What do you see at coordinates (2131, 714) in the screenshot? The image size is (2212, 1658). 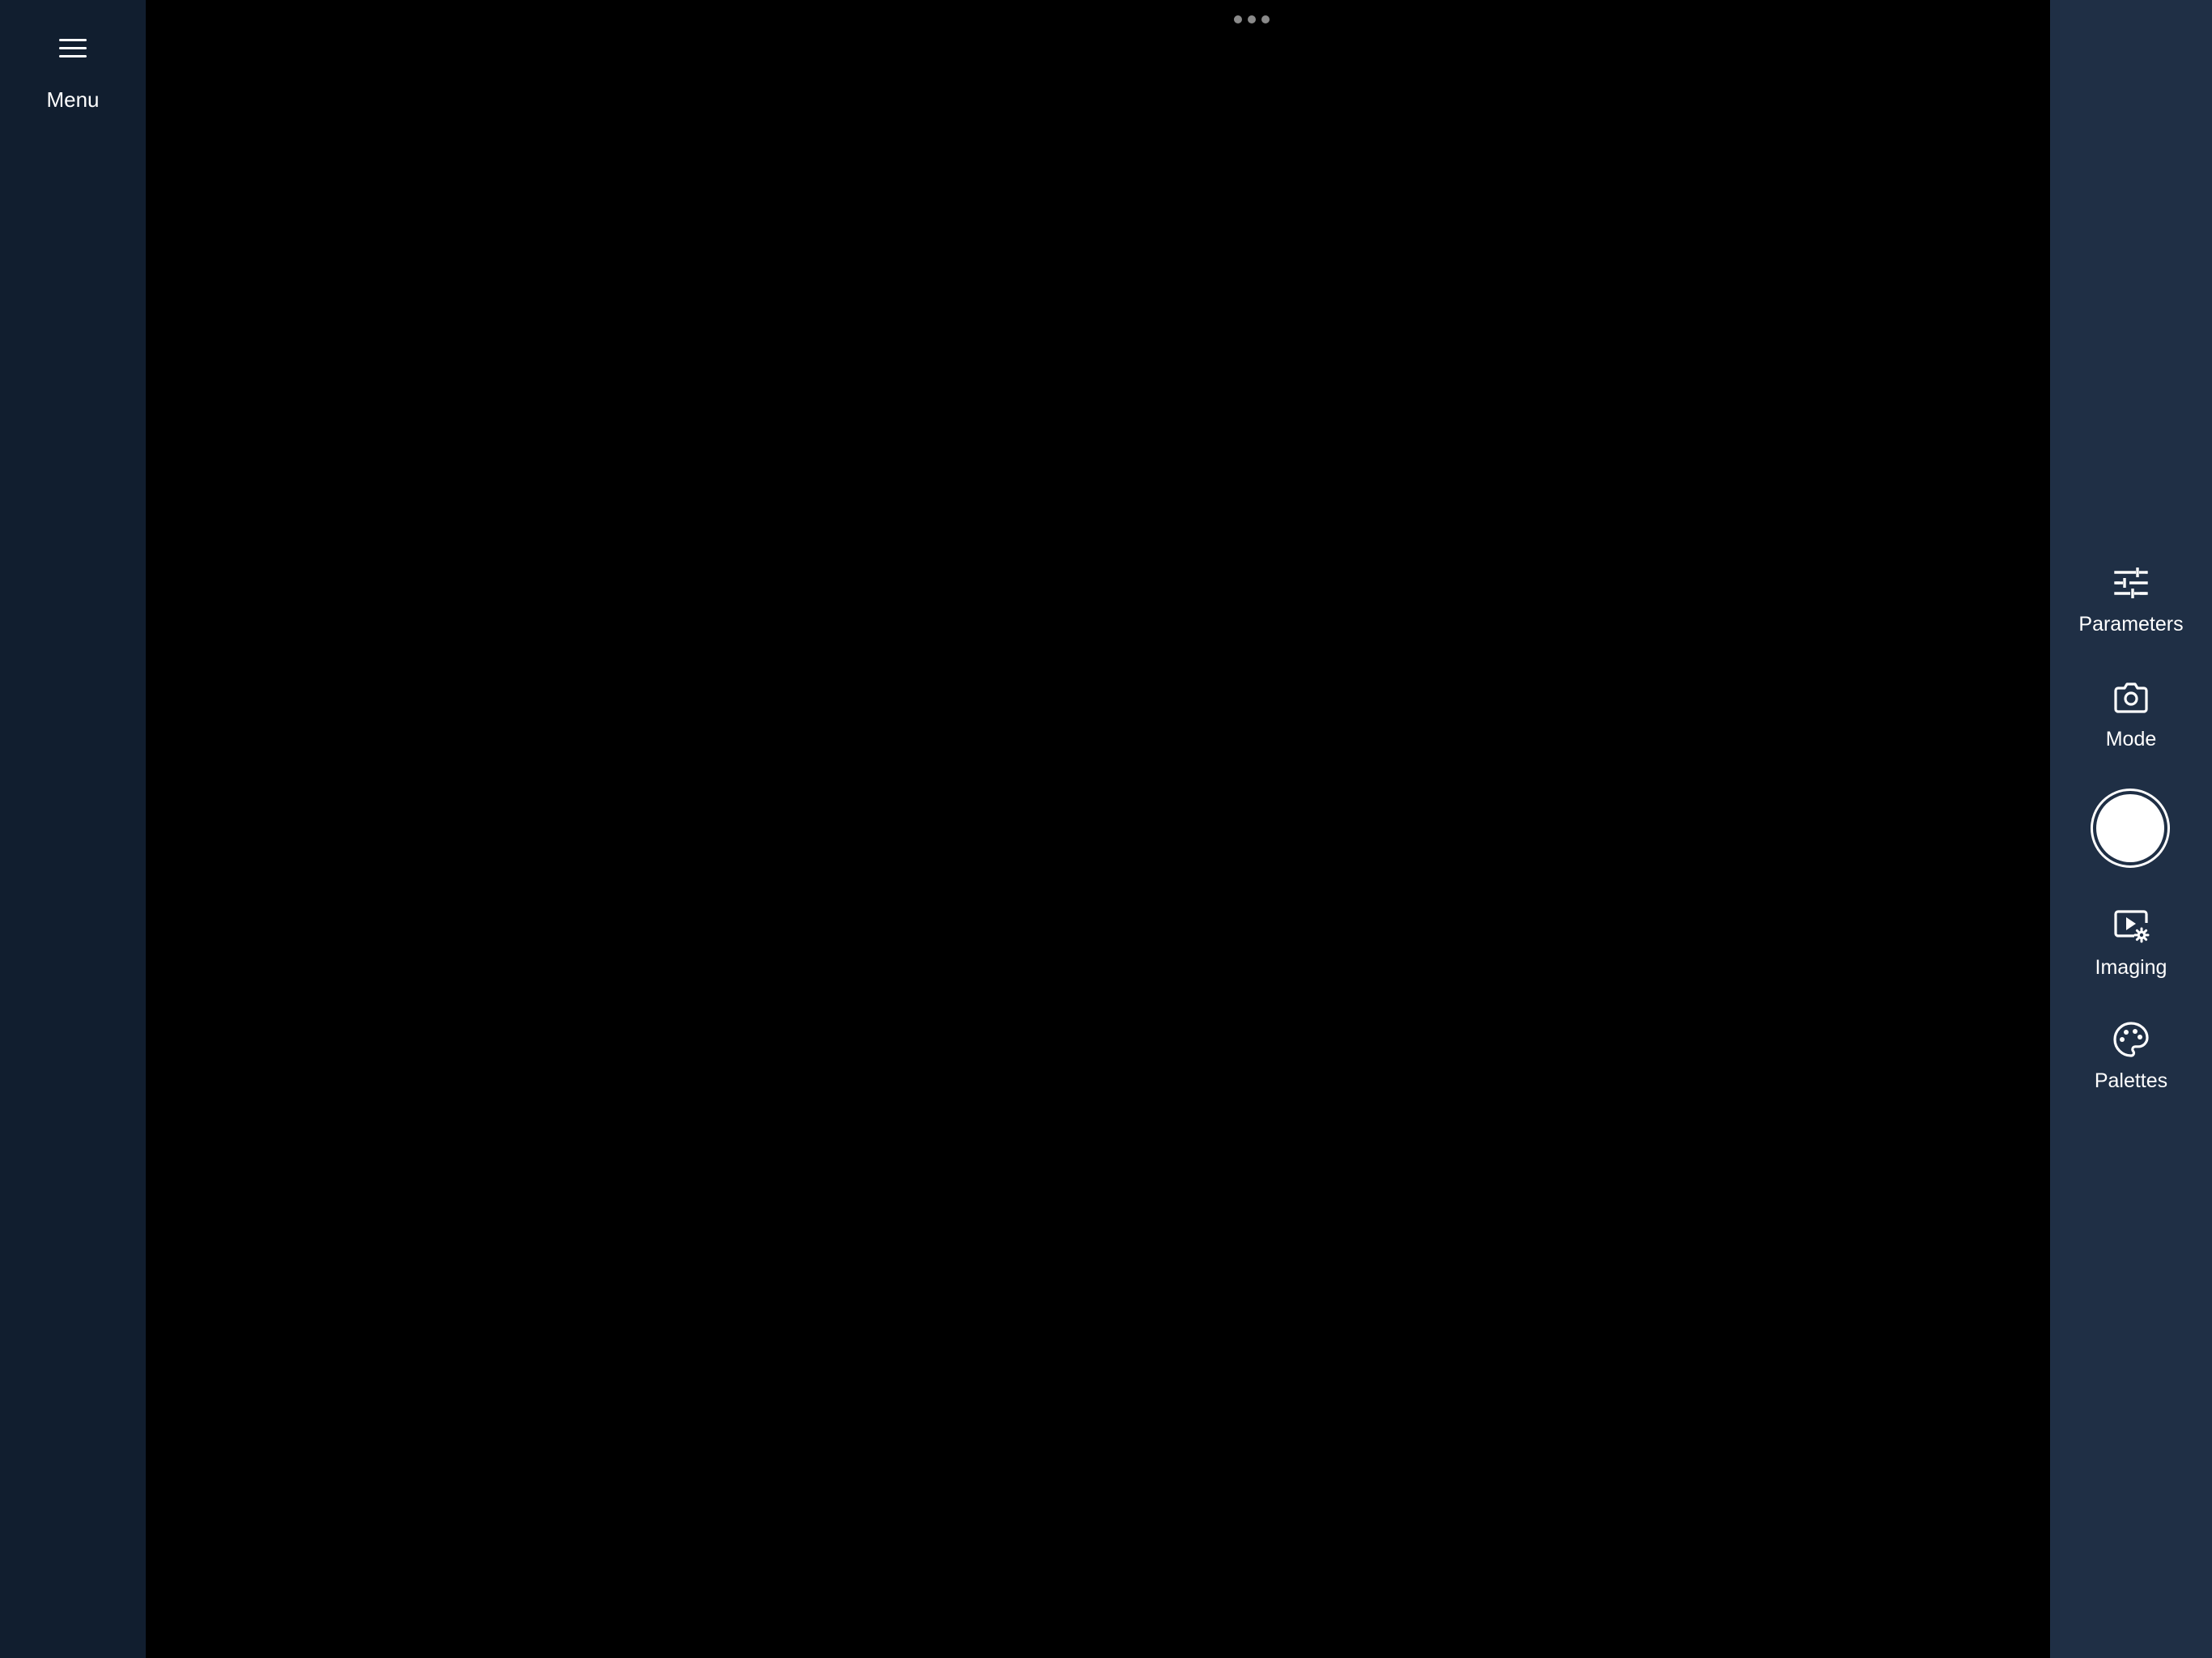 I see `mode-button: Mode` at bounding box center [2131, 714].